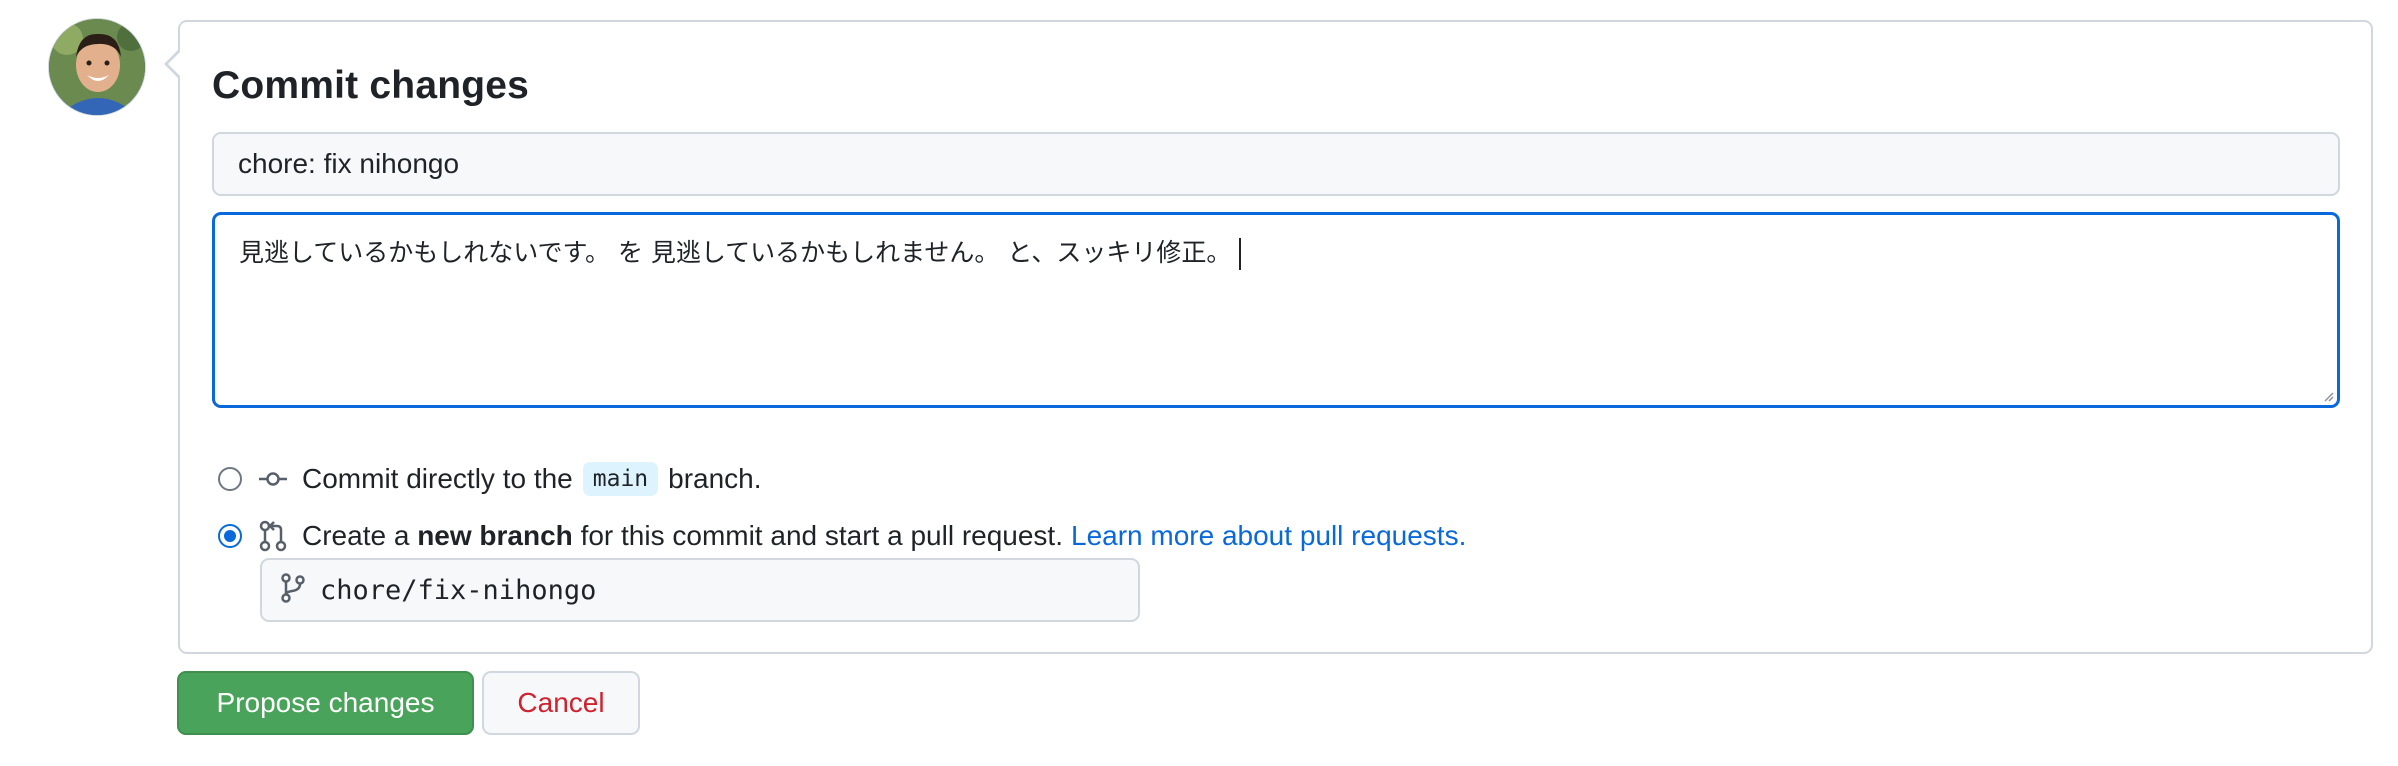 The height and width of the screenshot is (766, 2398). I want to click on git-commit-icon, so click(273, 479).